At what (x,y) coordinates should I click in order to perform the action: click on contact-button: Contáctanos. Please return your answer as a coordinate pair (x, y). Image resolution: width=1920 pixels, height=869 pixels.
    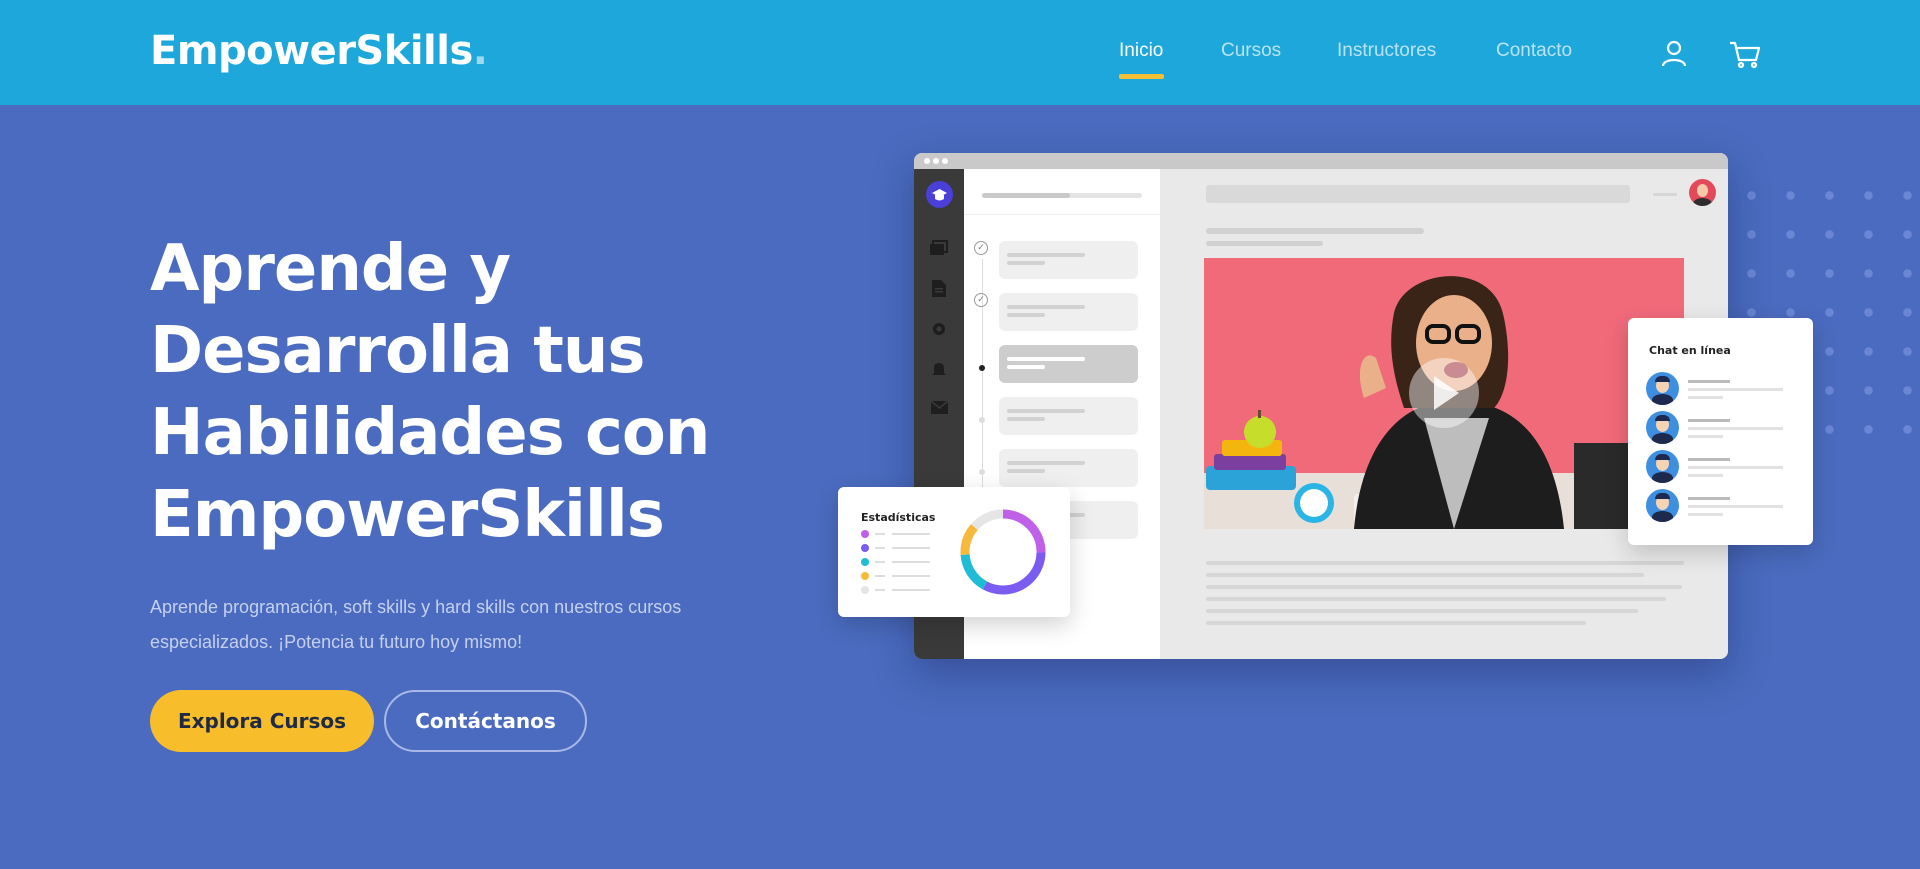
    Looking at the image, I should click on (485, 721).